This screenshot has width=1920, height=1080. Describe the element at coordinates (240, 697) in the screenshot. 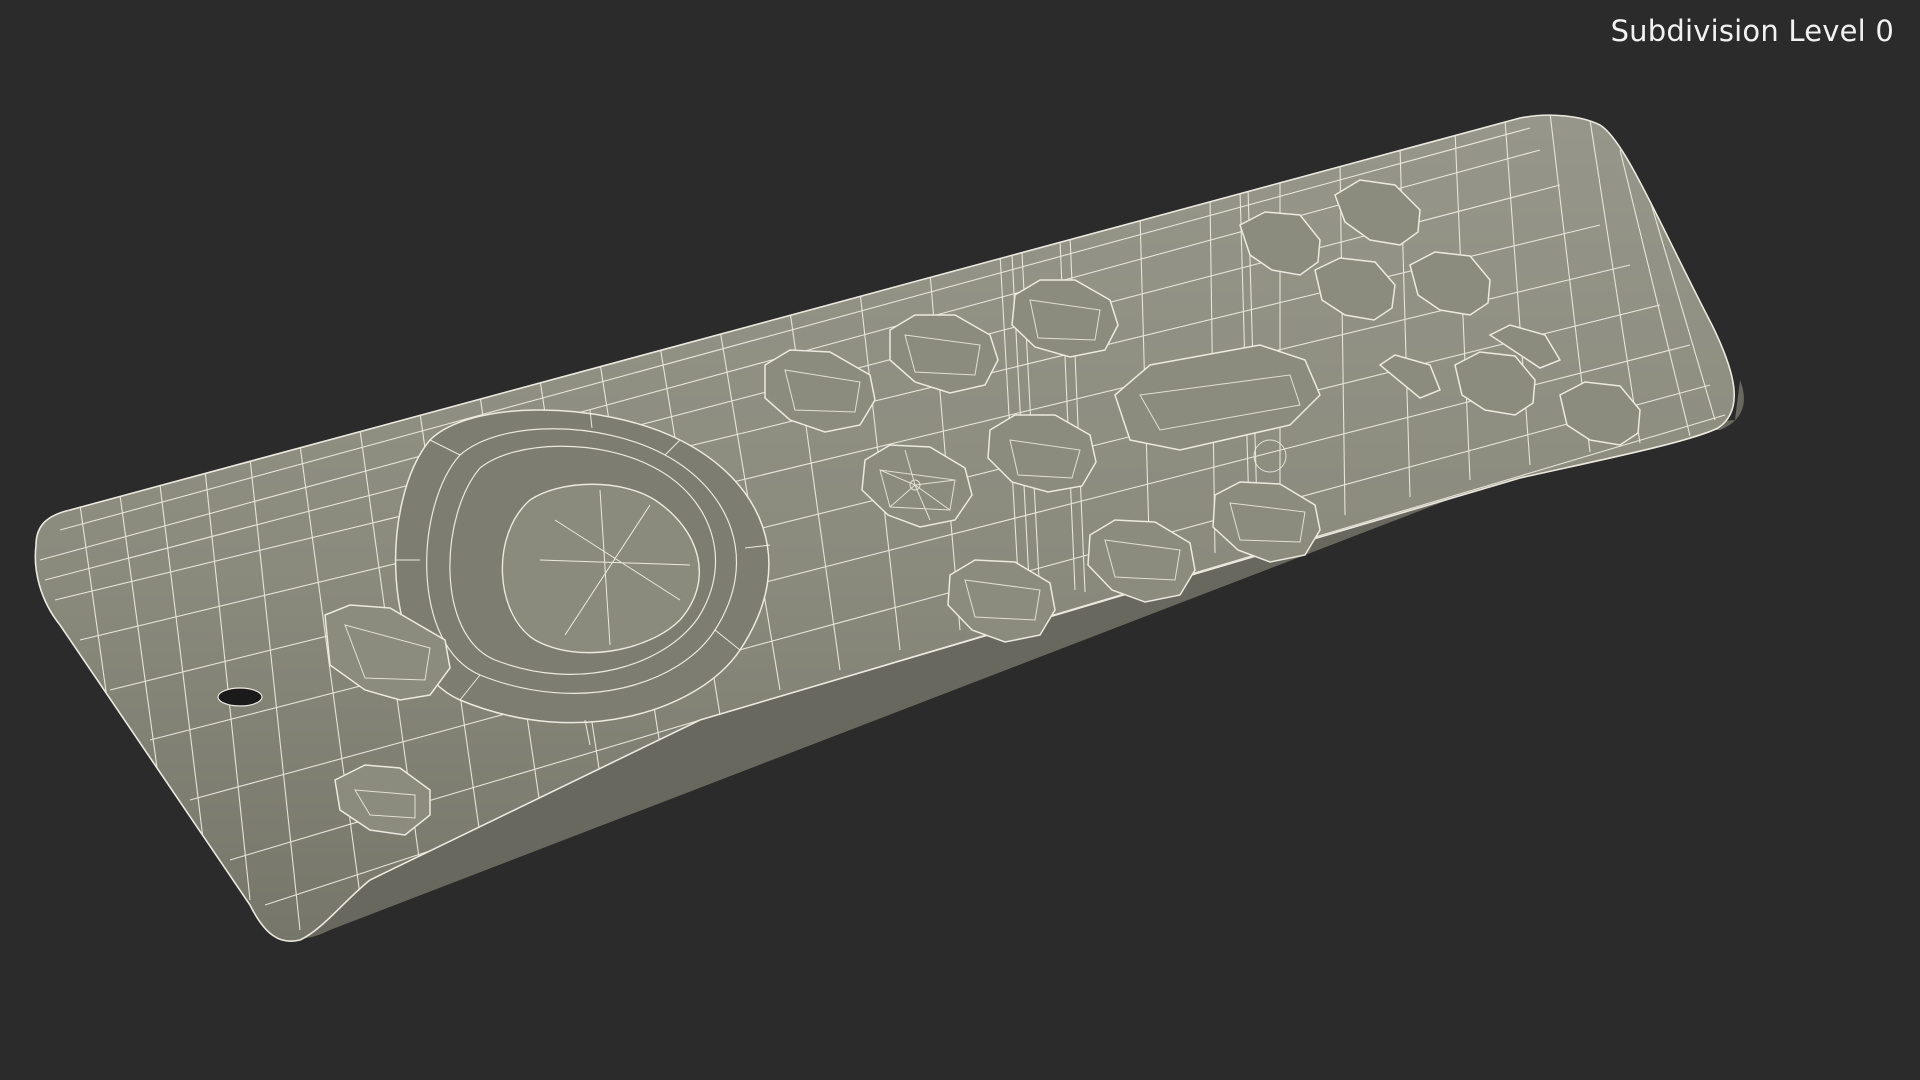

I see `lanyard-hole` at that location.